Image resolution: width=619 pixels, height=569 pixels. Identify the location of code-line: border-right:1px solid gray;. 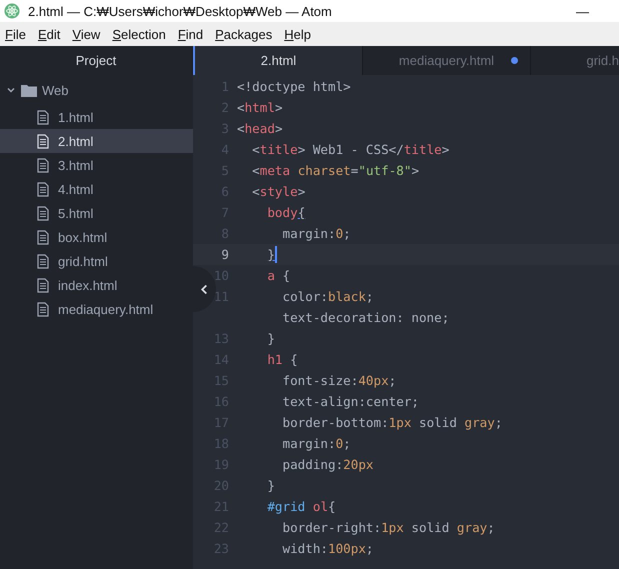
(388, 527).